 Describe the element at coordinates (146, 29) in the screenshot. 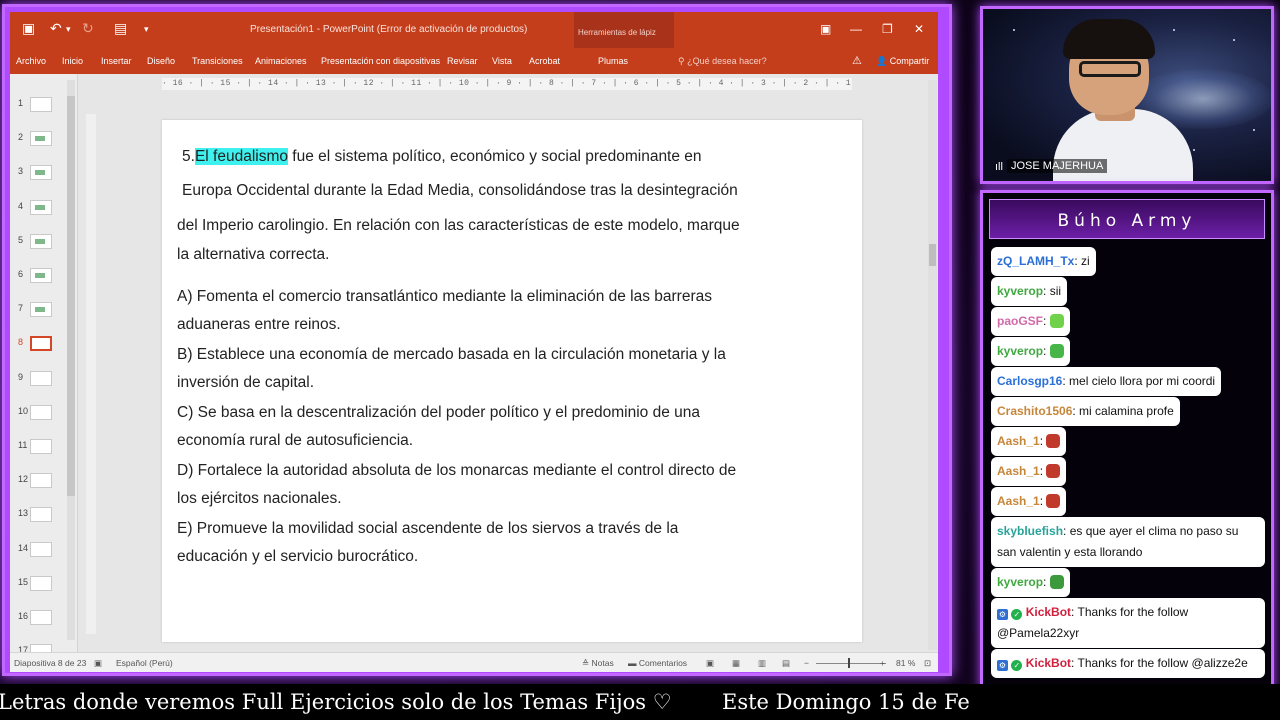

I see `customize-toolbar-icon: ▾` at that location.